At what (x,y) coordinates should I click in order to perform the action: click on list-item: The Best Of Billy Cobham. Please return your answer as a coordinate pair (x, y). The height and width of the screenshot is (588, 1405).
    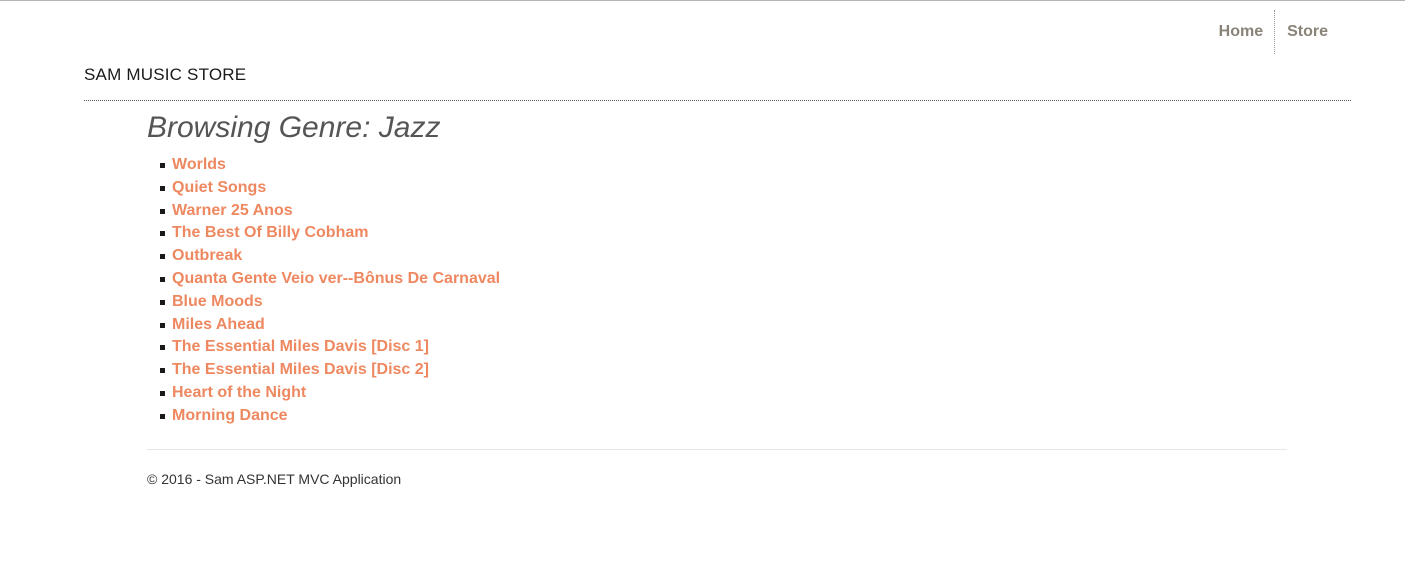
    Looking at the image, I should click on (717, 233).